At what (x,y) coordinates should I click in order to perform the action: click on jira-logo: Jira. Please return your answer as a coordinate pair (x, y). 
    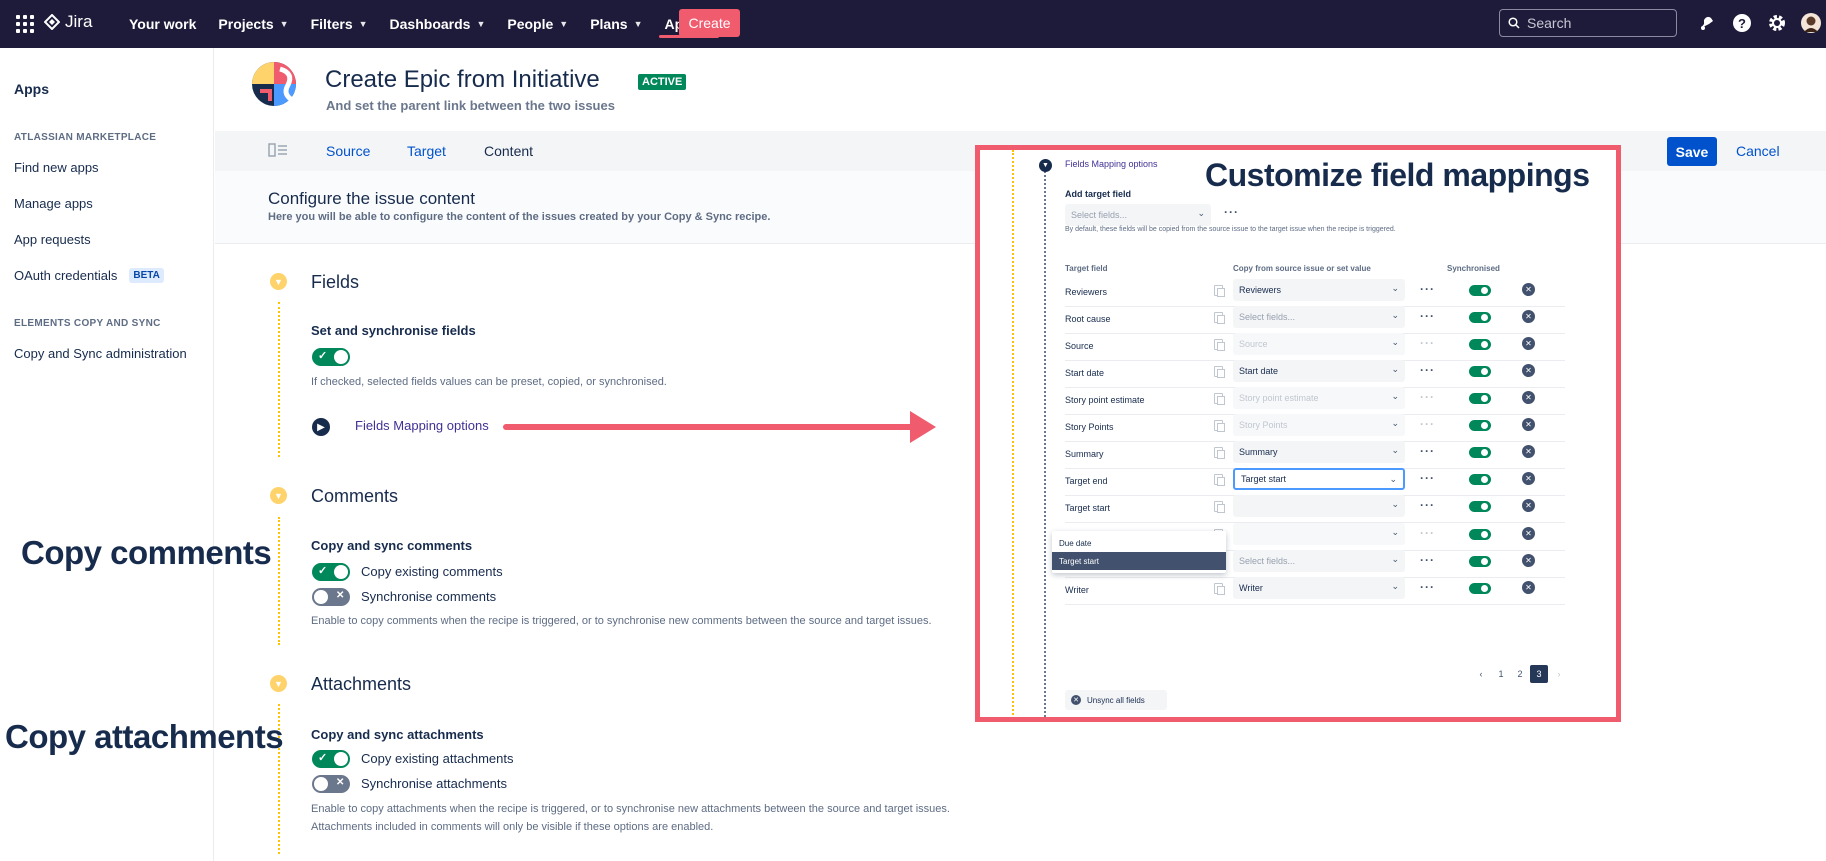
    Looking at the image, I should click on (68, 22).